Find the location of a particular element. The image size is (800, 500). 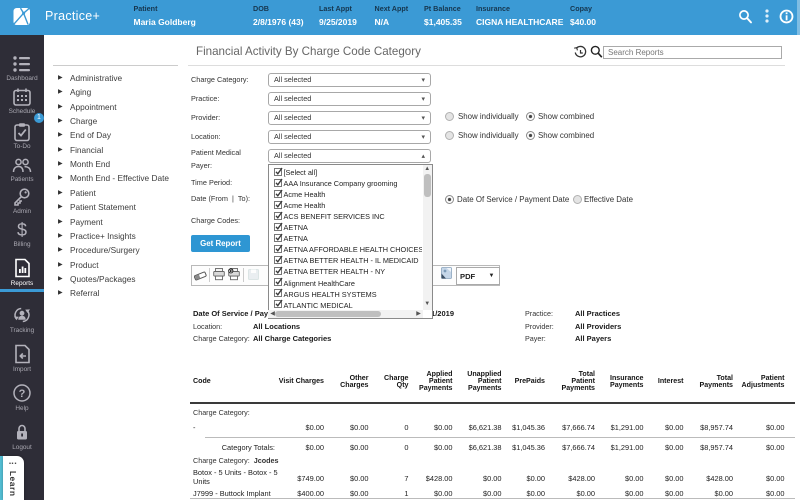

svg-text: O is located at coordinates (231, 271).